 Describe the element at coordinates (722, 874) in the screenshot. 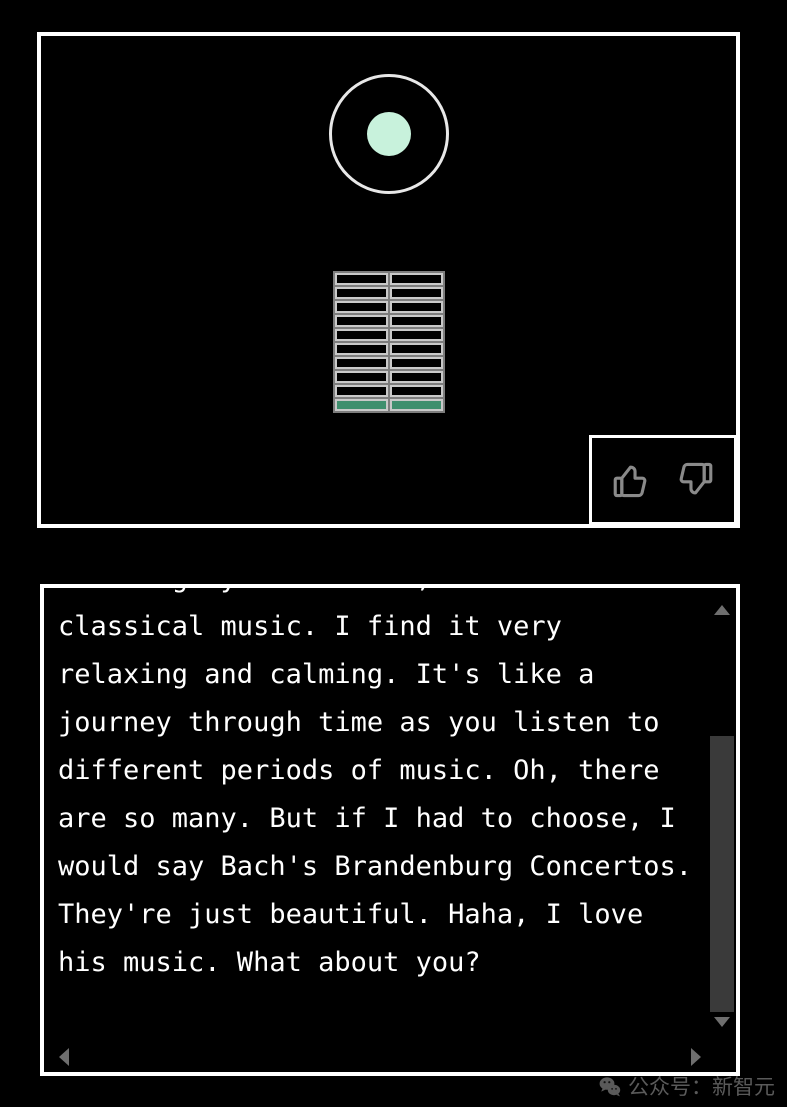

I see `vertical-scrollbar-thumb` at that location.